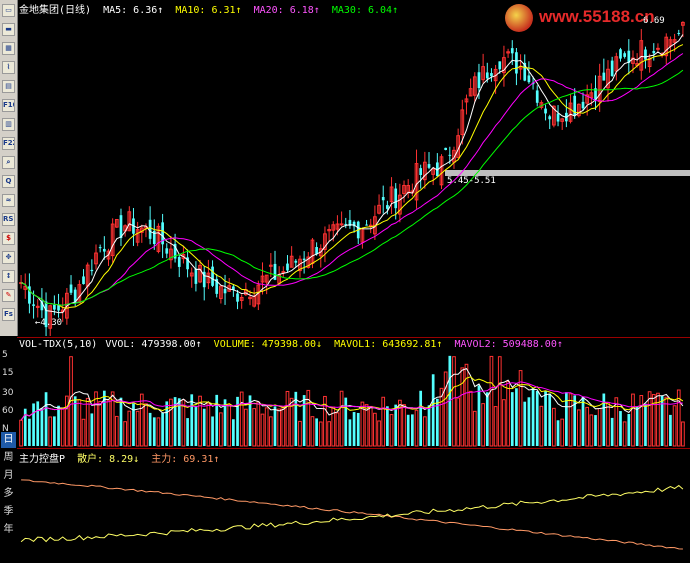  I want to click on toolbar-button-7: F2Z, so click(8, 143).